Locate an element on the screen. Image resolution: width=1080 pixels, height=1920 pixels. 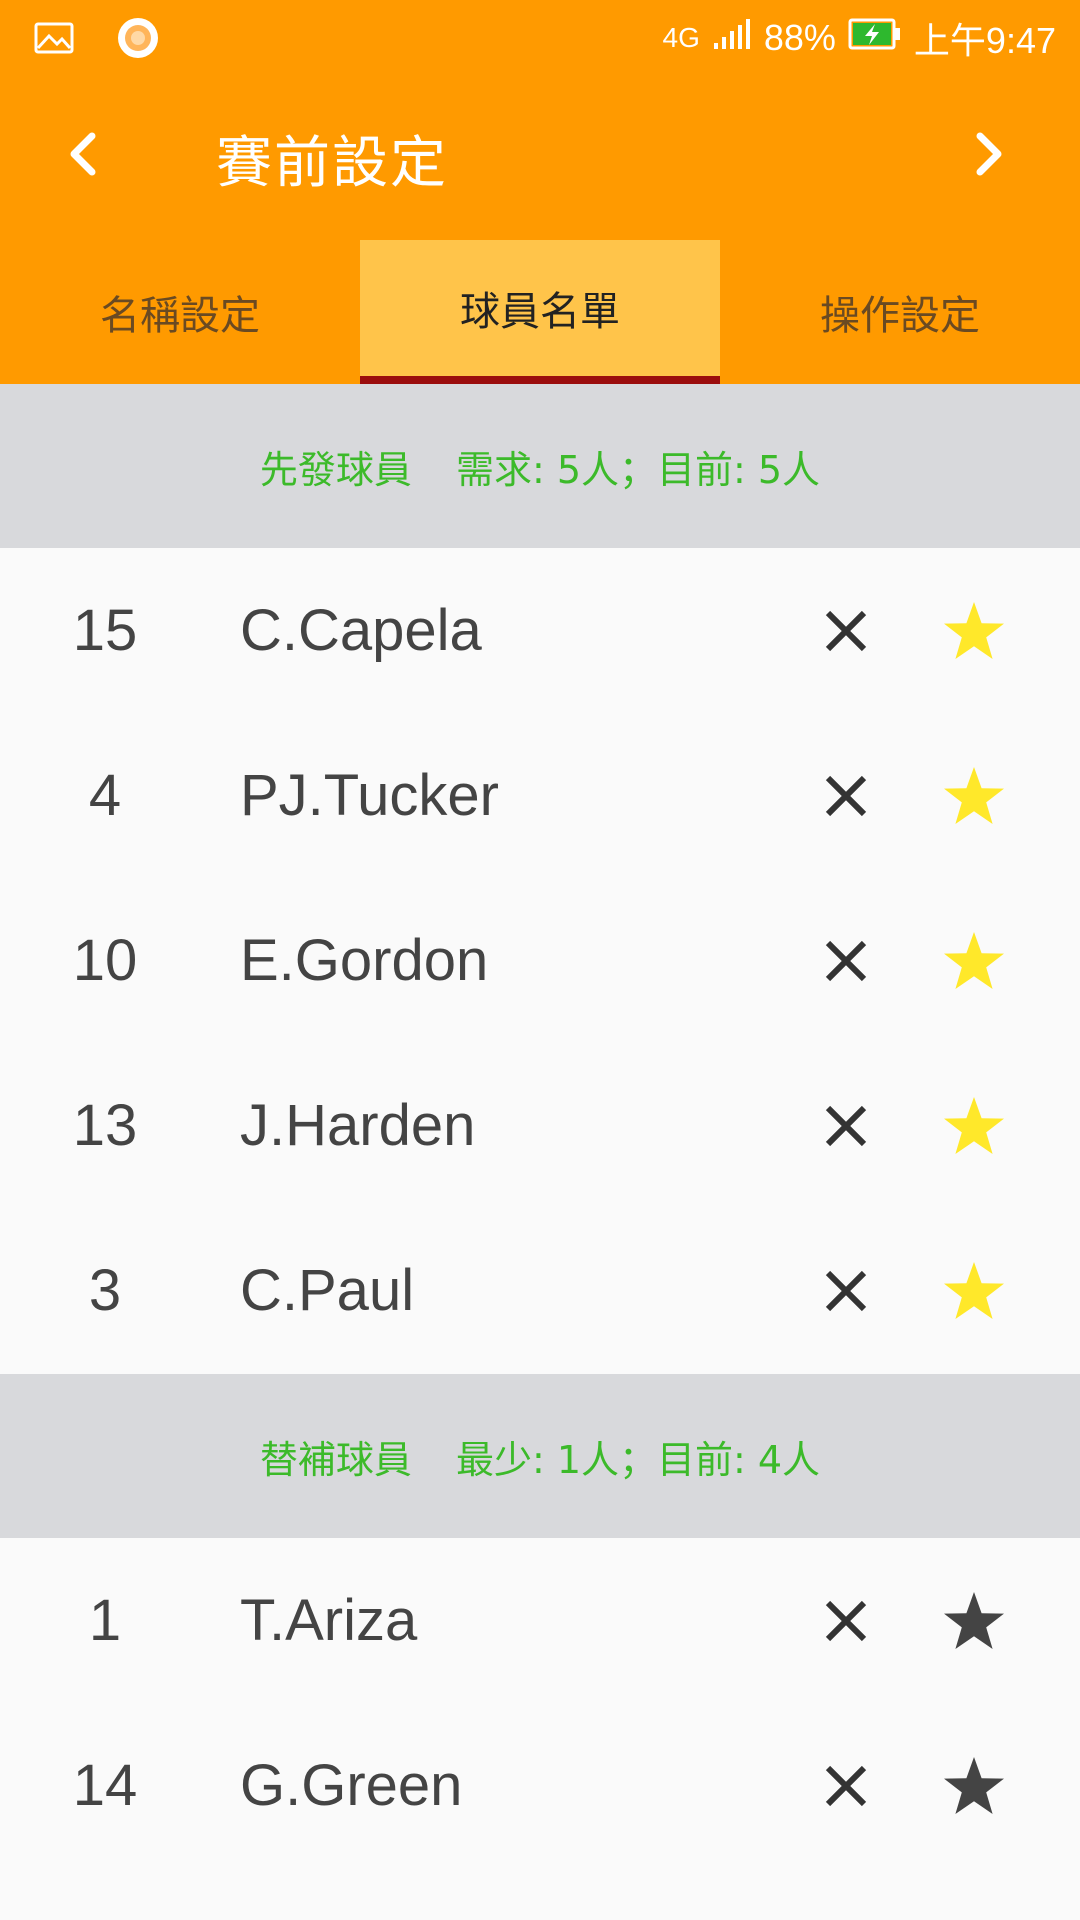
tab-operation-settings: 操作設定 is located at coordinates (900, 312).